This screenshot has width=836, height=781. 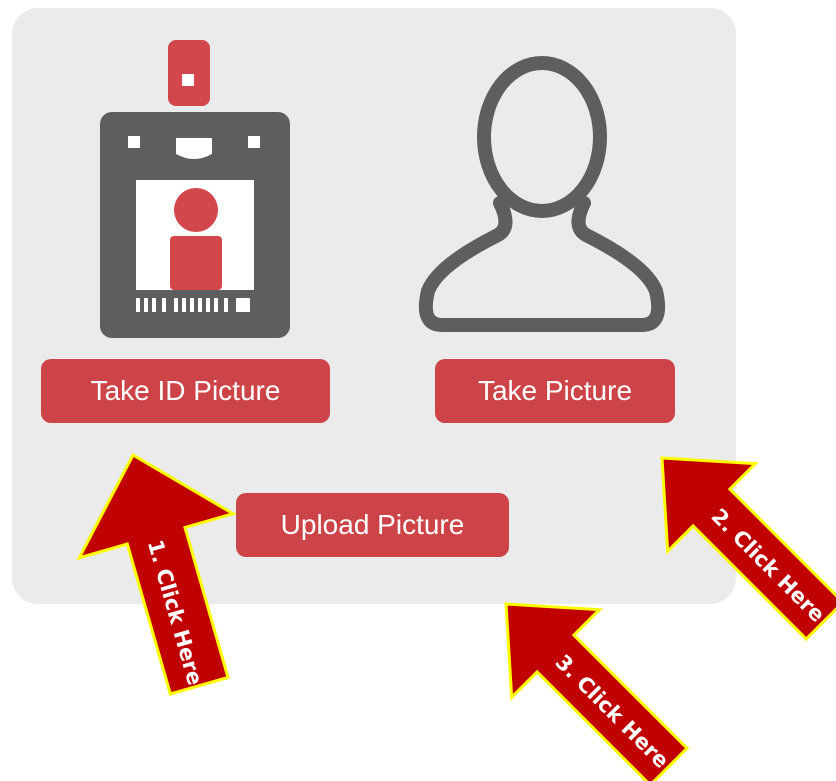 I want to click on step2-arrow: 2. Click Here, so click(x=748, y=549).